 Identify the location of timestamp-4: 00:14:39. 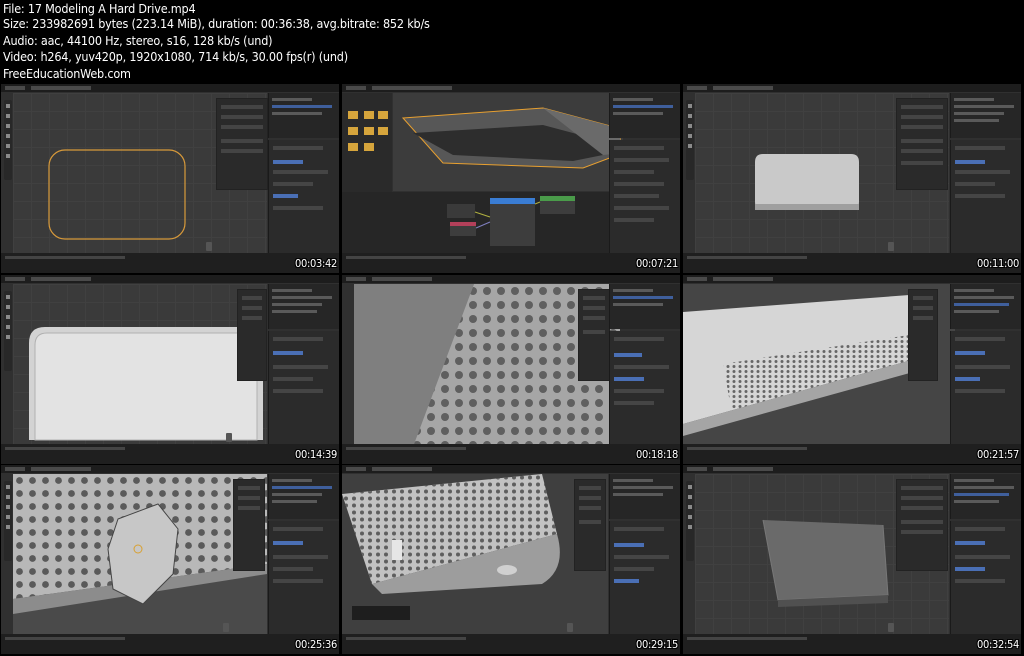
(315, 454).